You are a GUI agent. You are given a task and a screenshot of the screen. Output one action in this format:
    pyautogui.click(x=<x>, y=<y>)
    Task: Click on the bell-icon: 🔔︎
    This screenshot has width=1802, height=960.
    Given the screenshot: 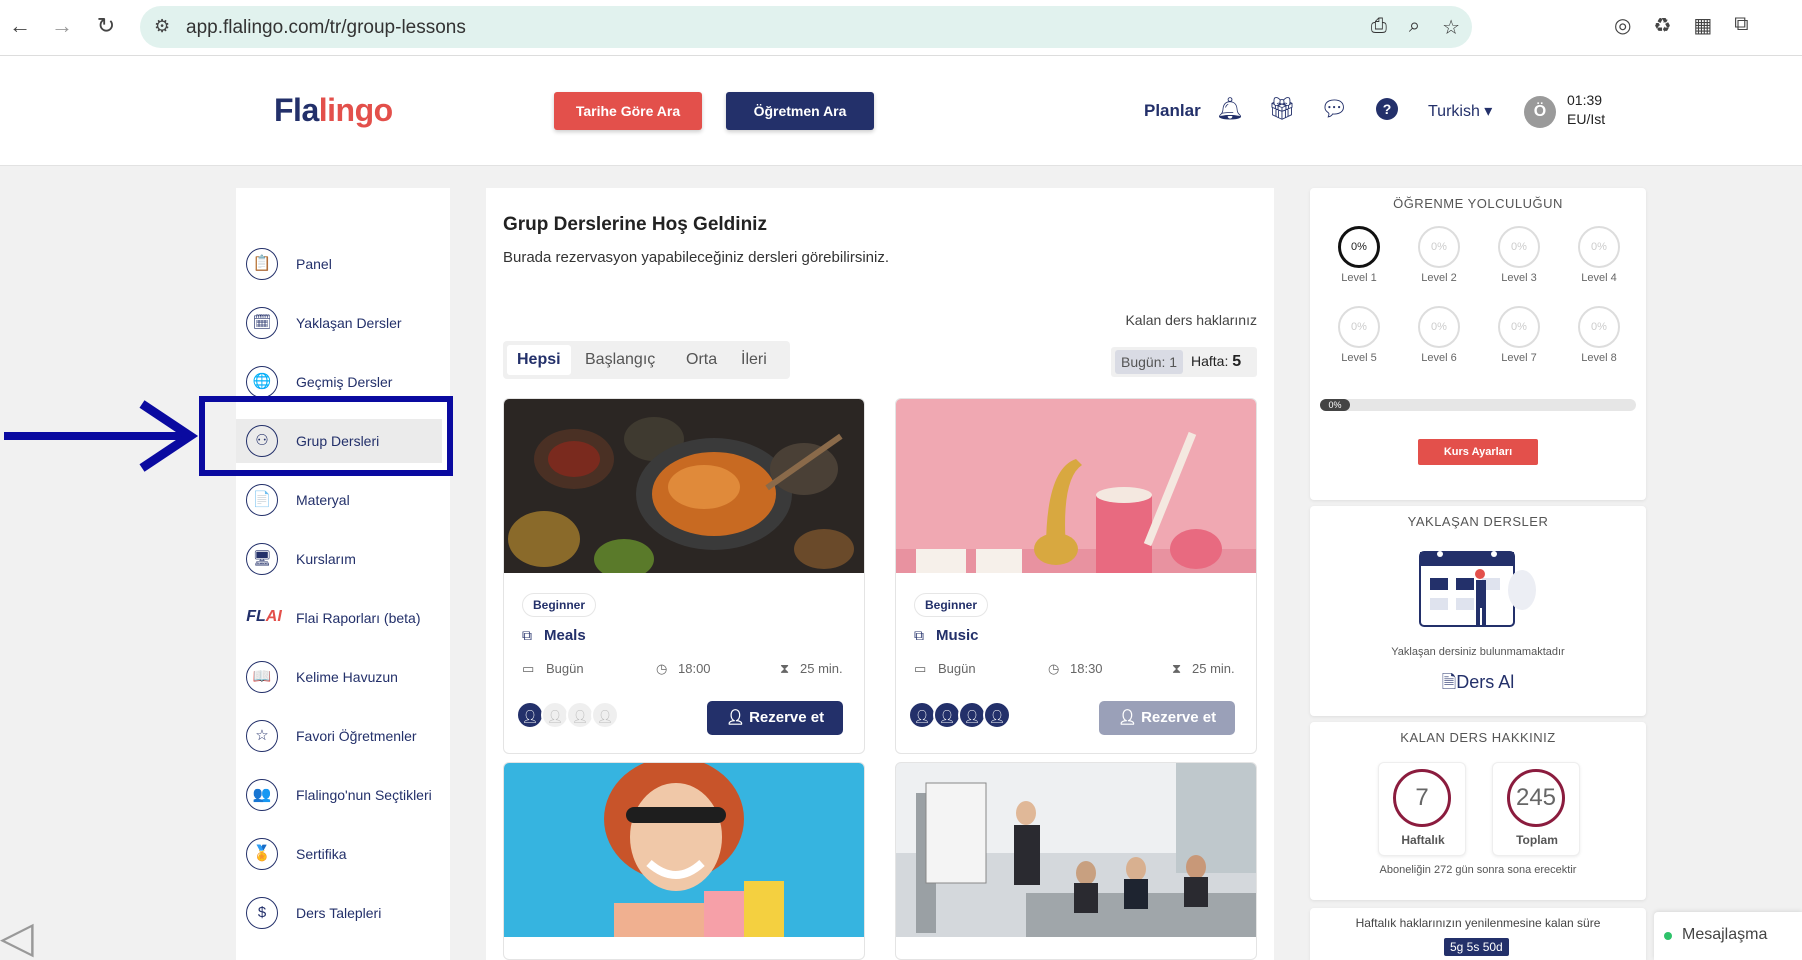 What is the action you would take?
    pyautogui.click(x=1230, y=109)
    